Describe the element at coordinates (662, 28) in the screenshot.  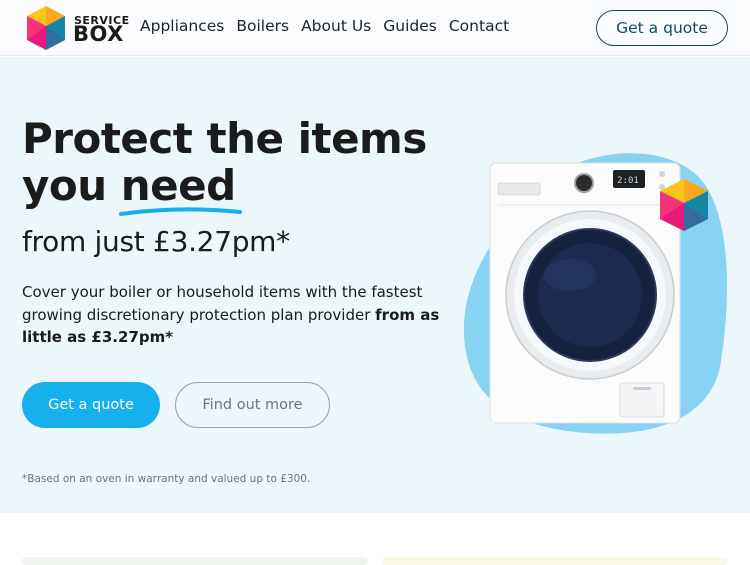
I see `header-get-quote-button: Get a quote` at that location.